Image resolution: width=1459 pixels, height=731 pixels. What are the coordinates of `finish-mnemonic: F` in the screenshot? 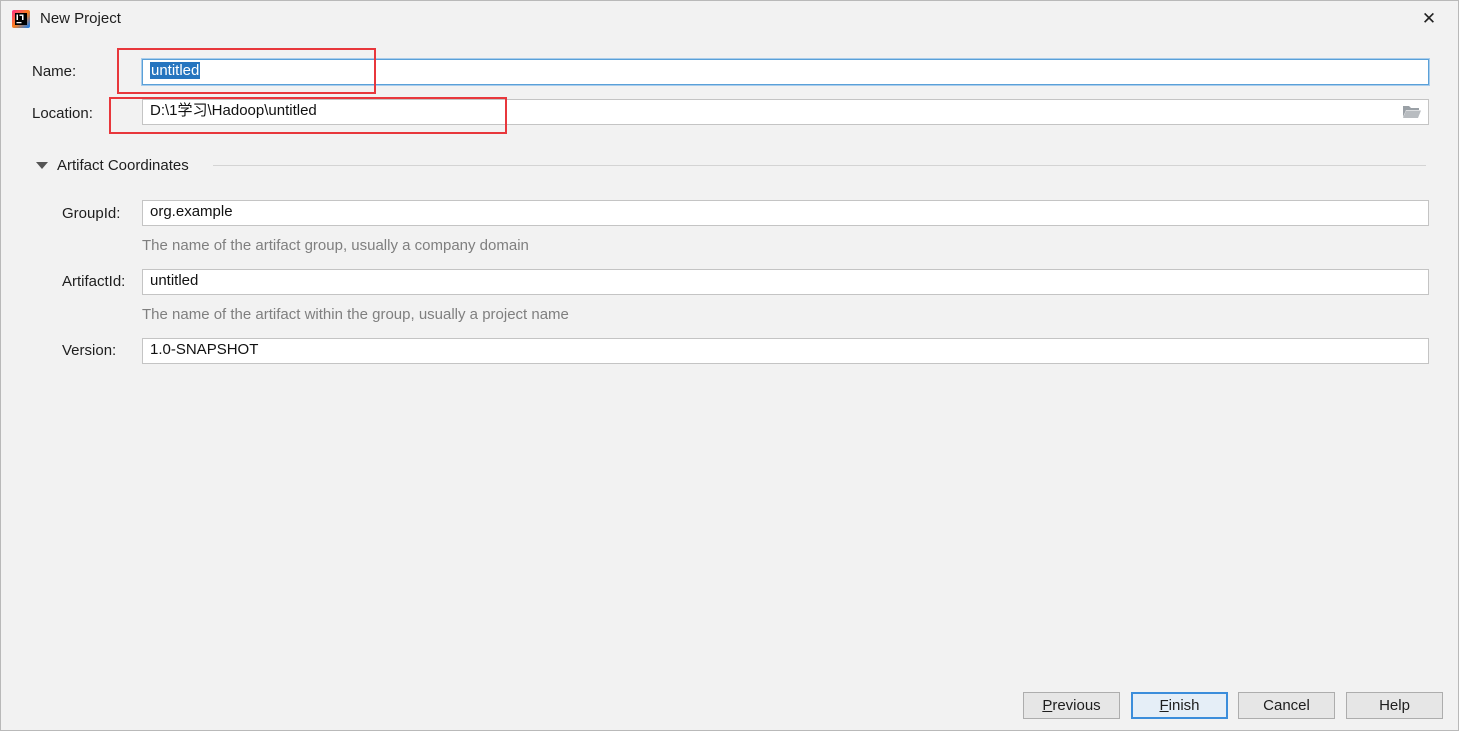 It's located at (1164, 705).